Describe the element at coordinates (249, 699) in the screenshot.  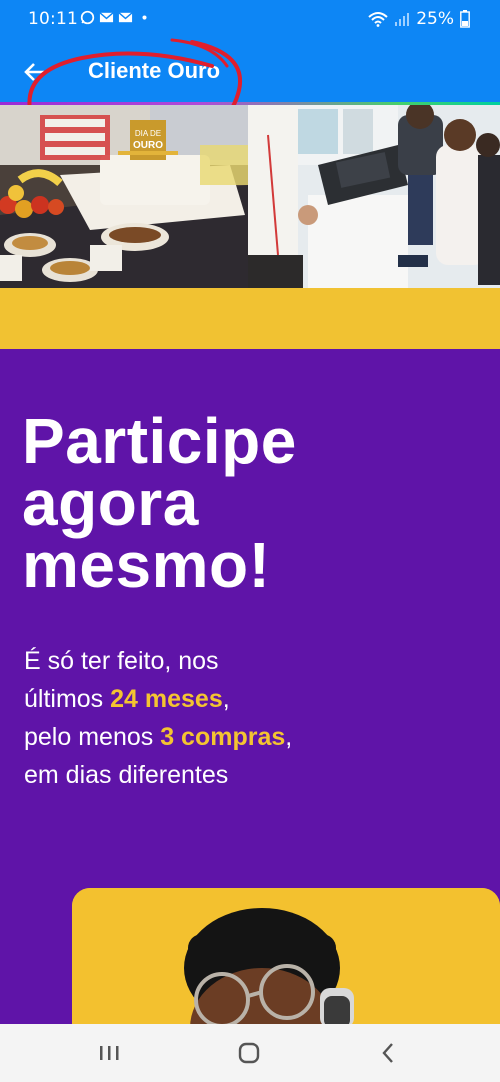
I see `body-line-2: últimos 24 meses,` at that location.